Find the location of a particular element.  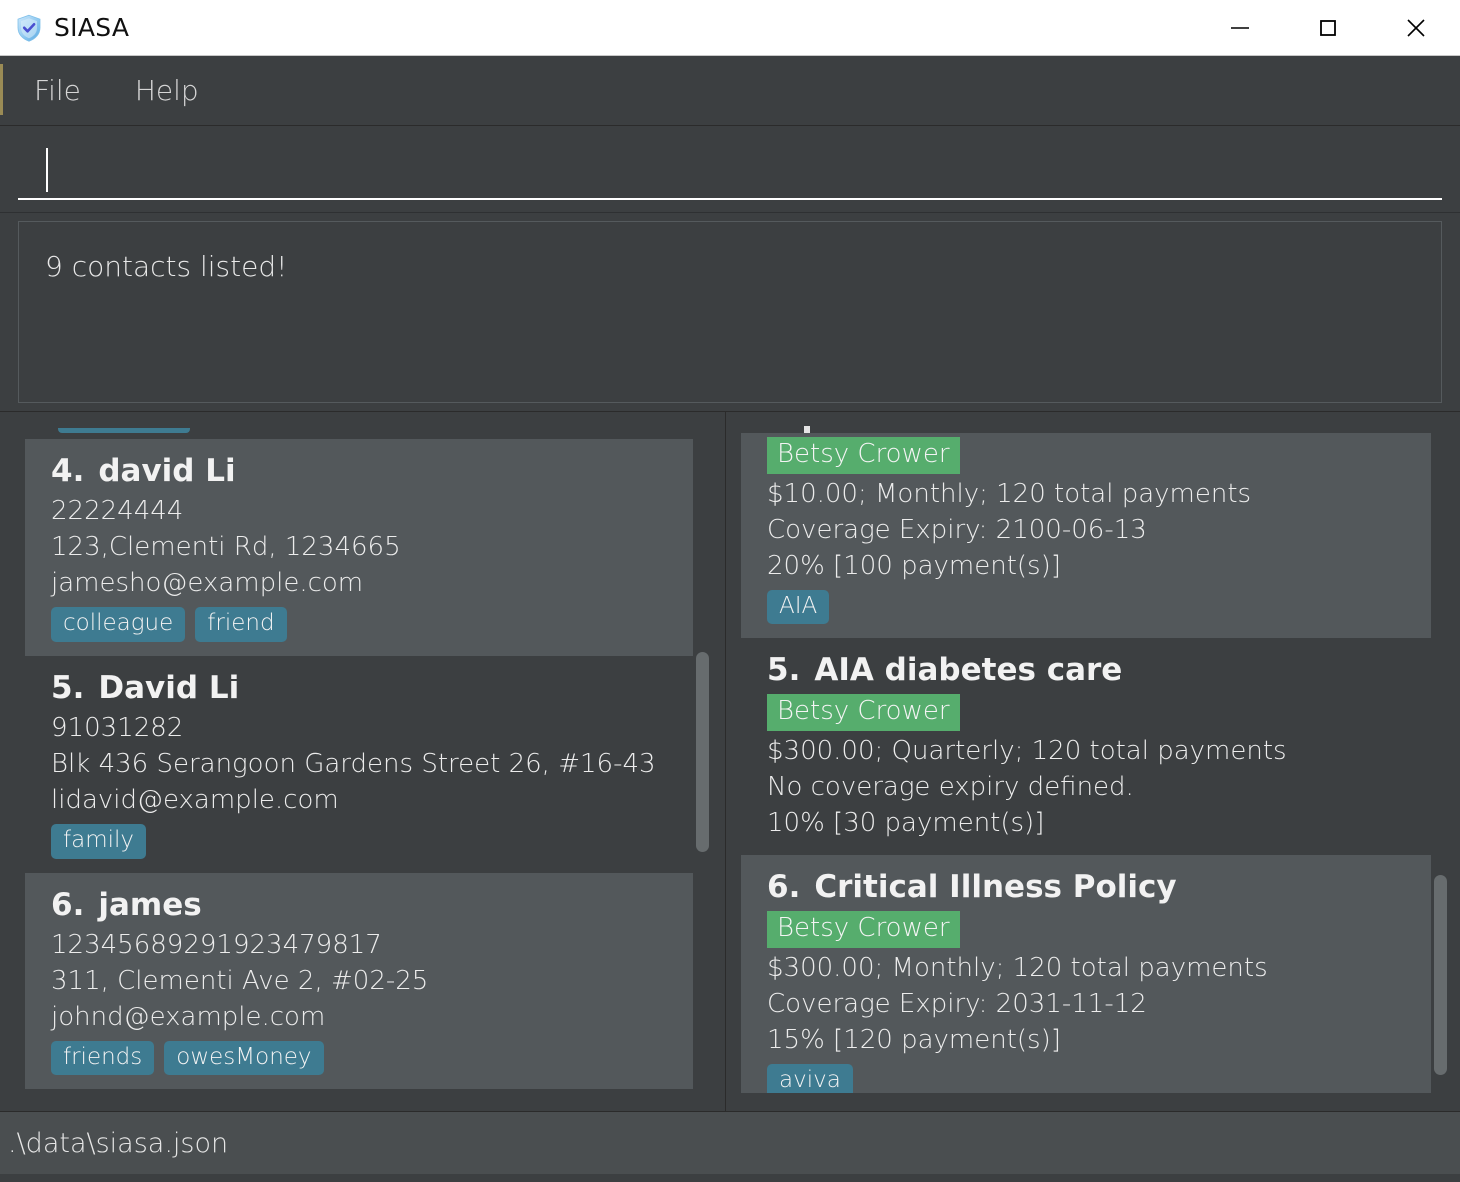

titlebar: SIASA is located at coordinates (730, 28).